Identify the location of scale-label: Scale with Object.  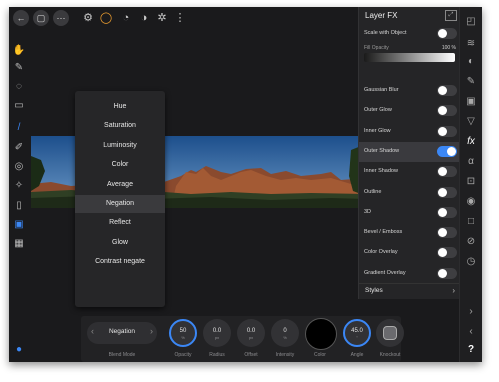
(385, 33).